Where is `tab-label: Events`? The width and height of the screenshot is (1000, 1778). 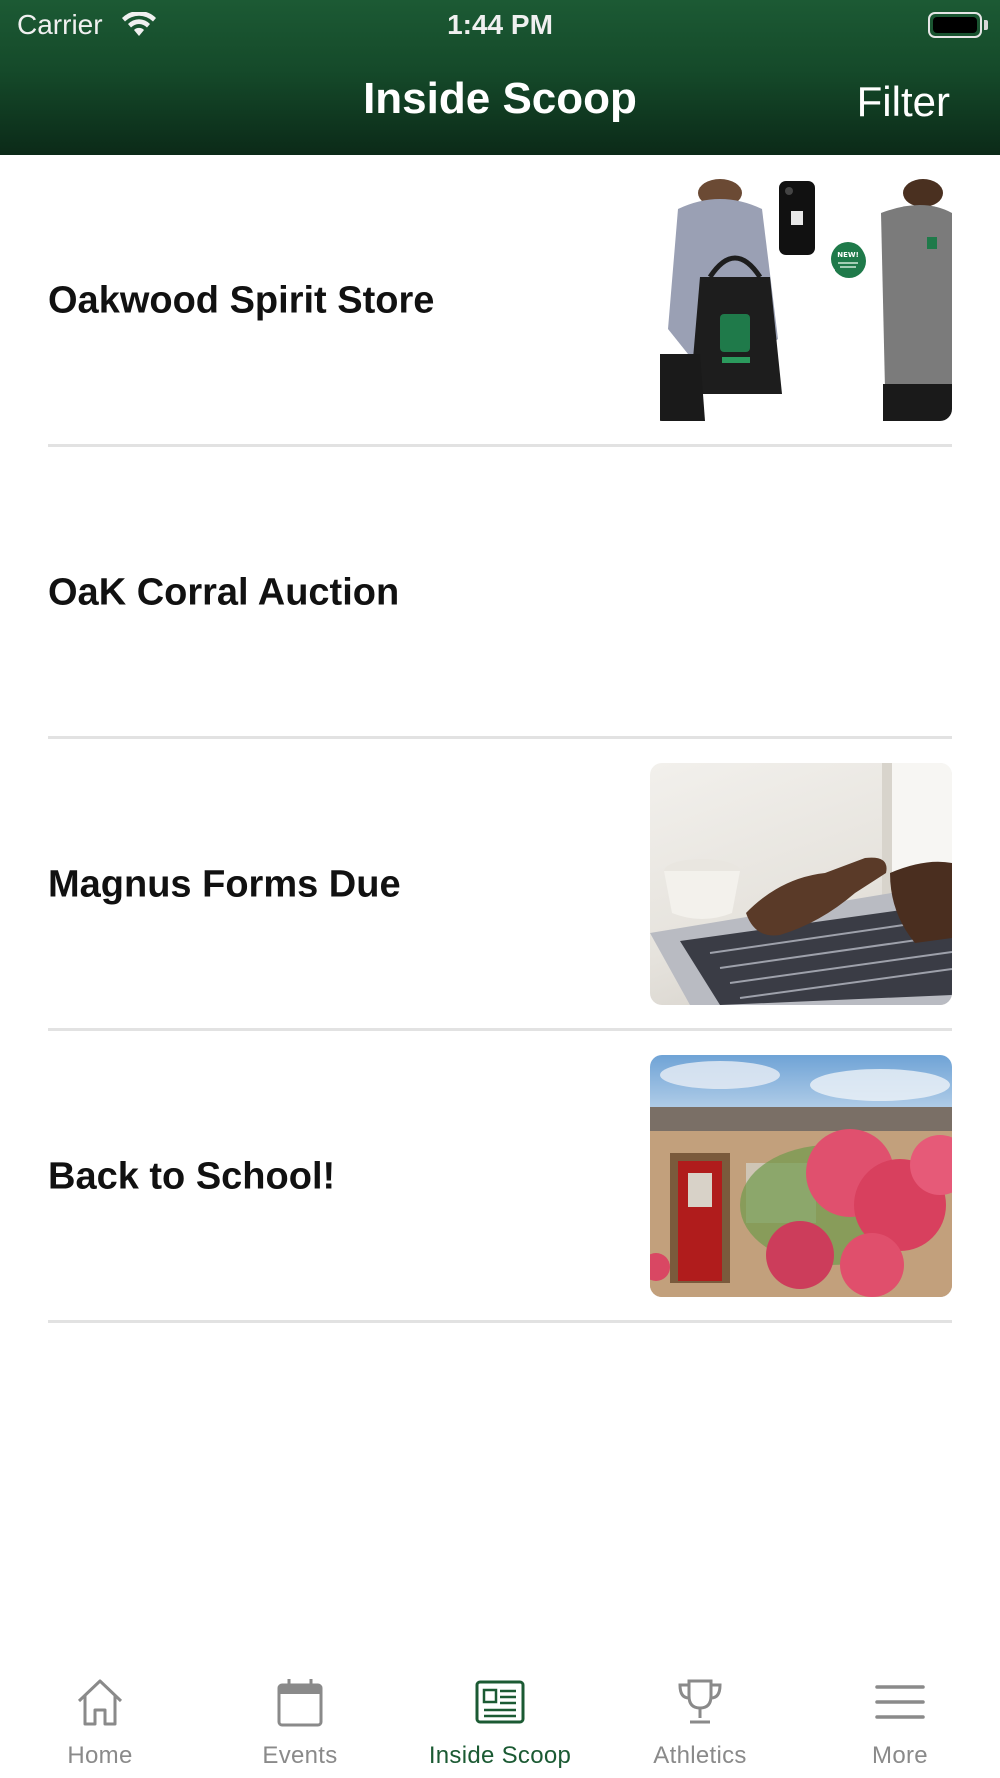 tab-label: Events is located at coordinates (300, 1755).